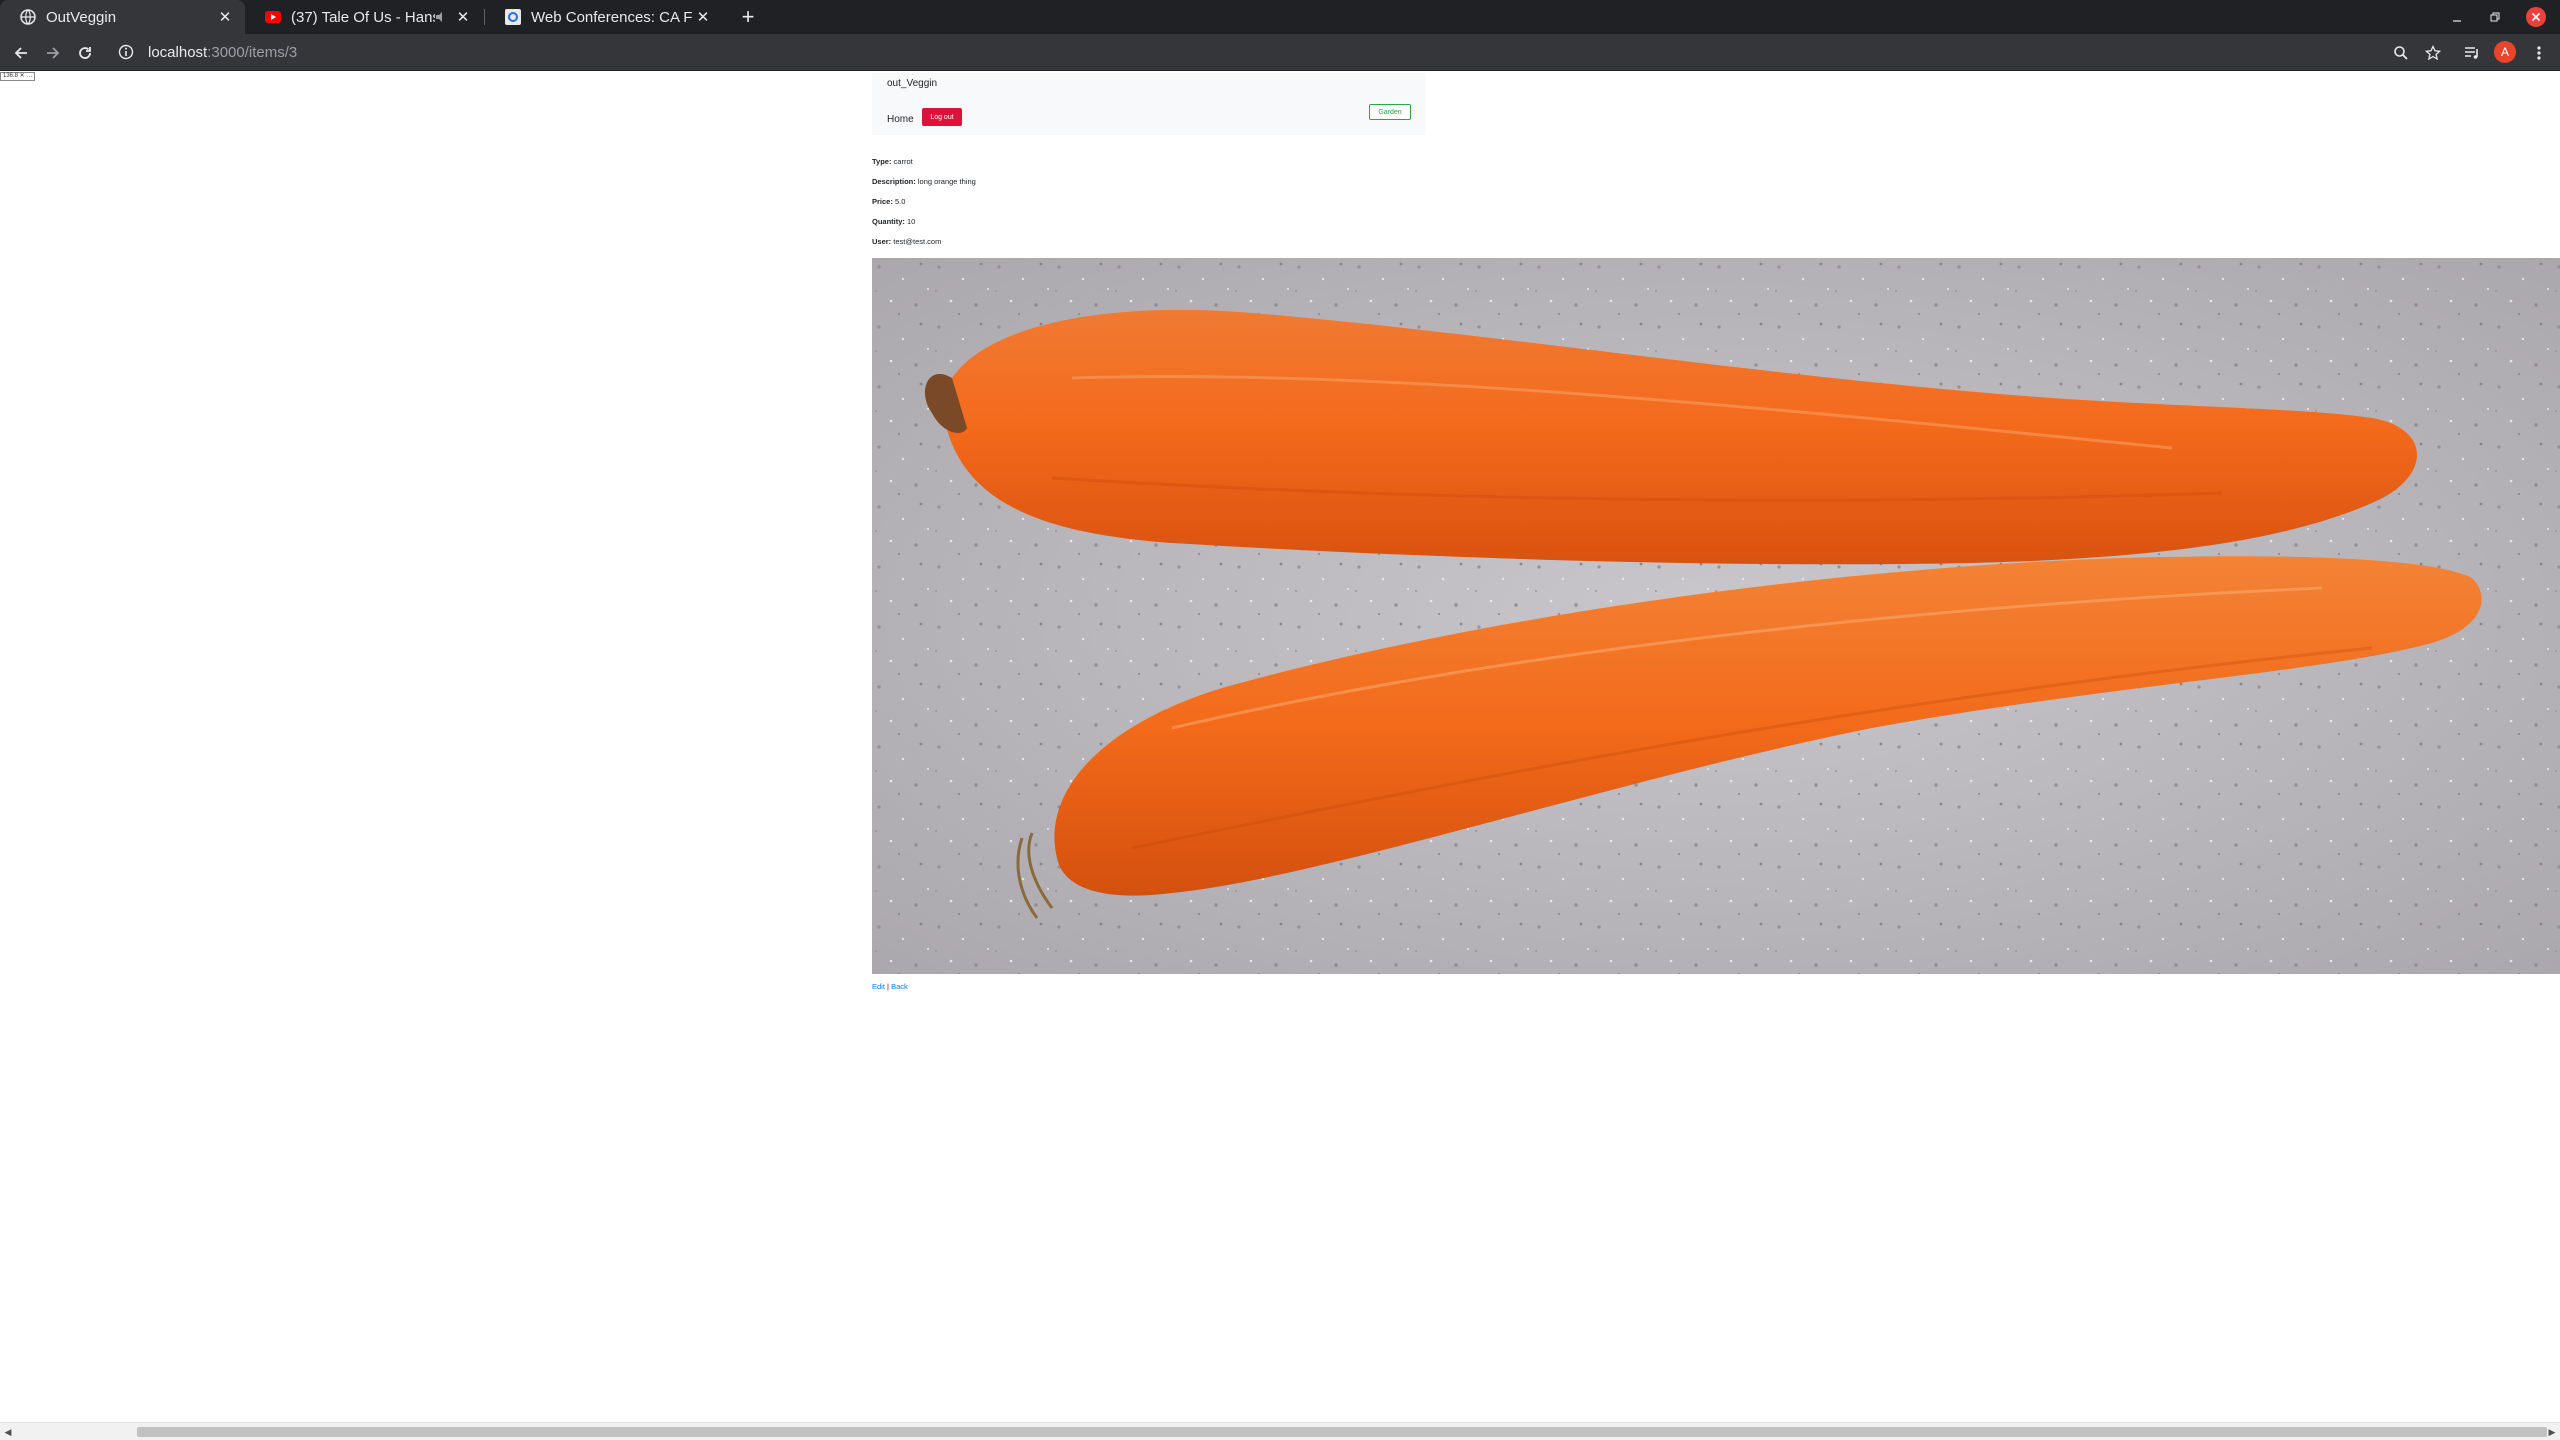 The image size is (2560, 1440). Describe the element at coordinates (2433, 53) in the screenshot. I see `bookmark-star-icon` at that location.